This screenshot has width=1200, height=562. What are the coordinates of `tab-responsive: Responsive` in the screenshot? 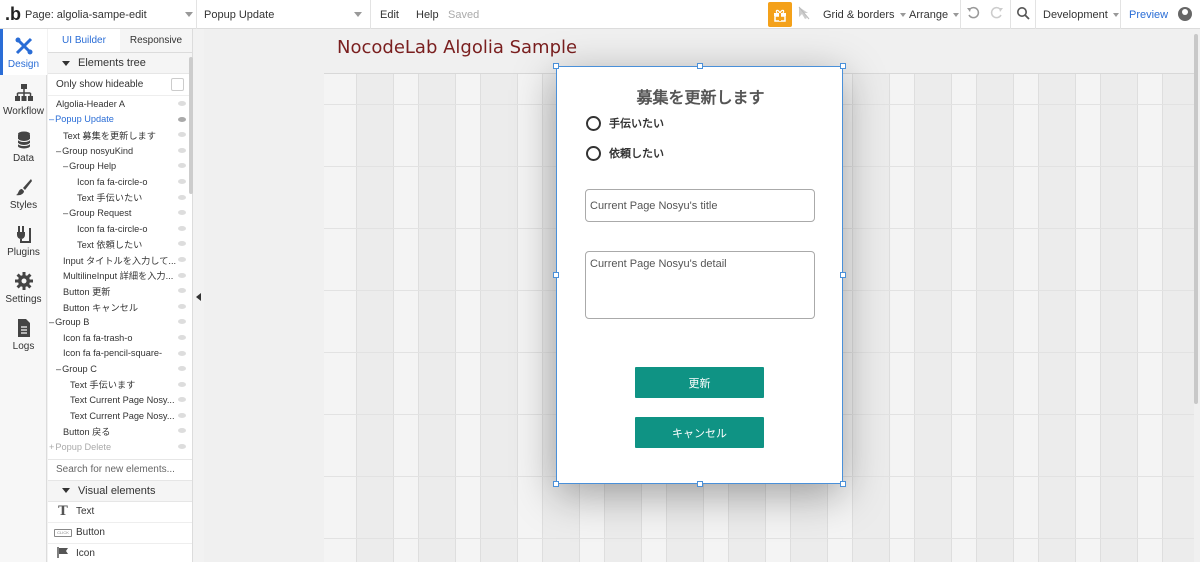 It's located at (156, 40).